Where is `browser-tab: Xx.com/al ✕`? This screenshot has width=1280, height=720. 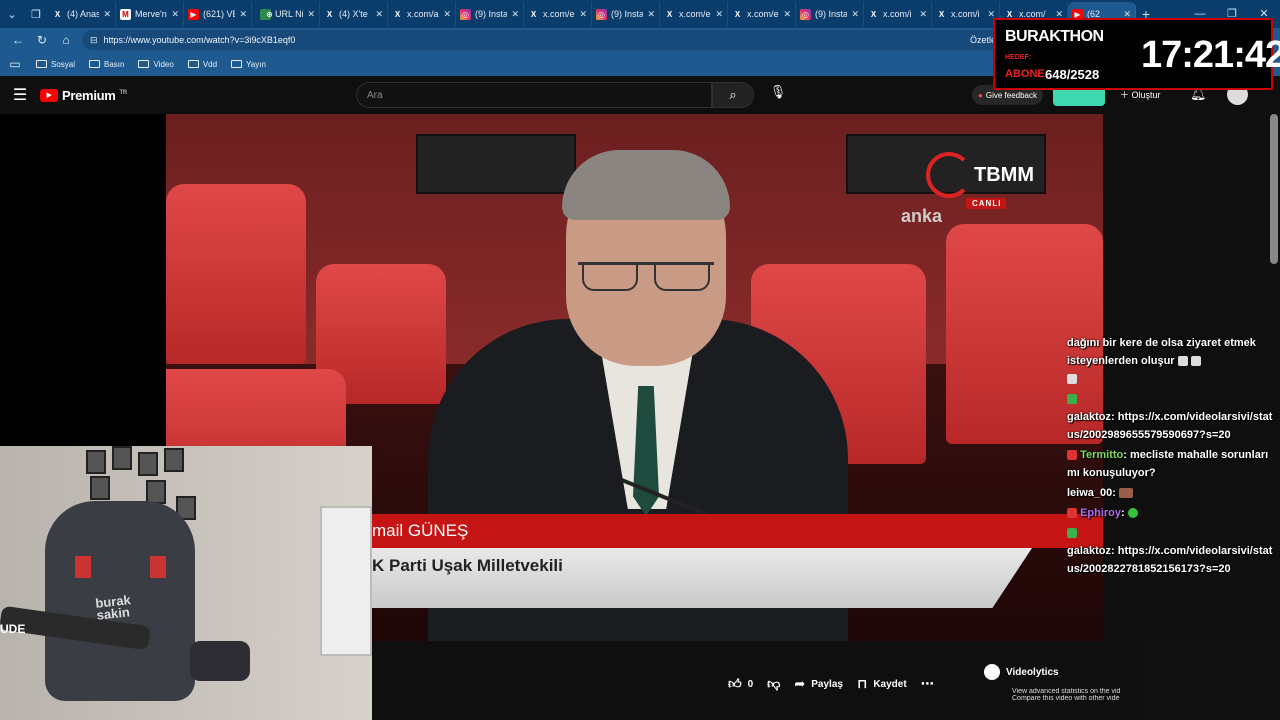 browser-tab: Xx.com/al ✕ is located at coordinates (422, 14).